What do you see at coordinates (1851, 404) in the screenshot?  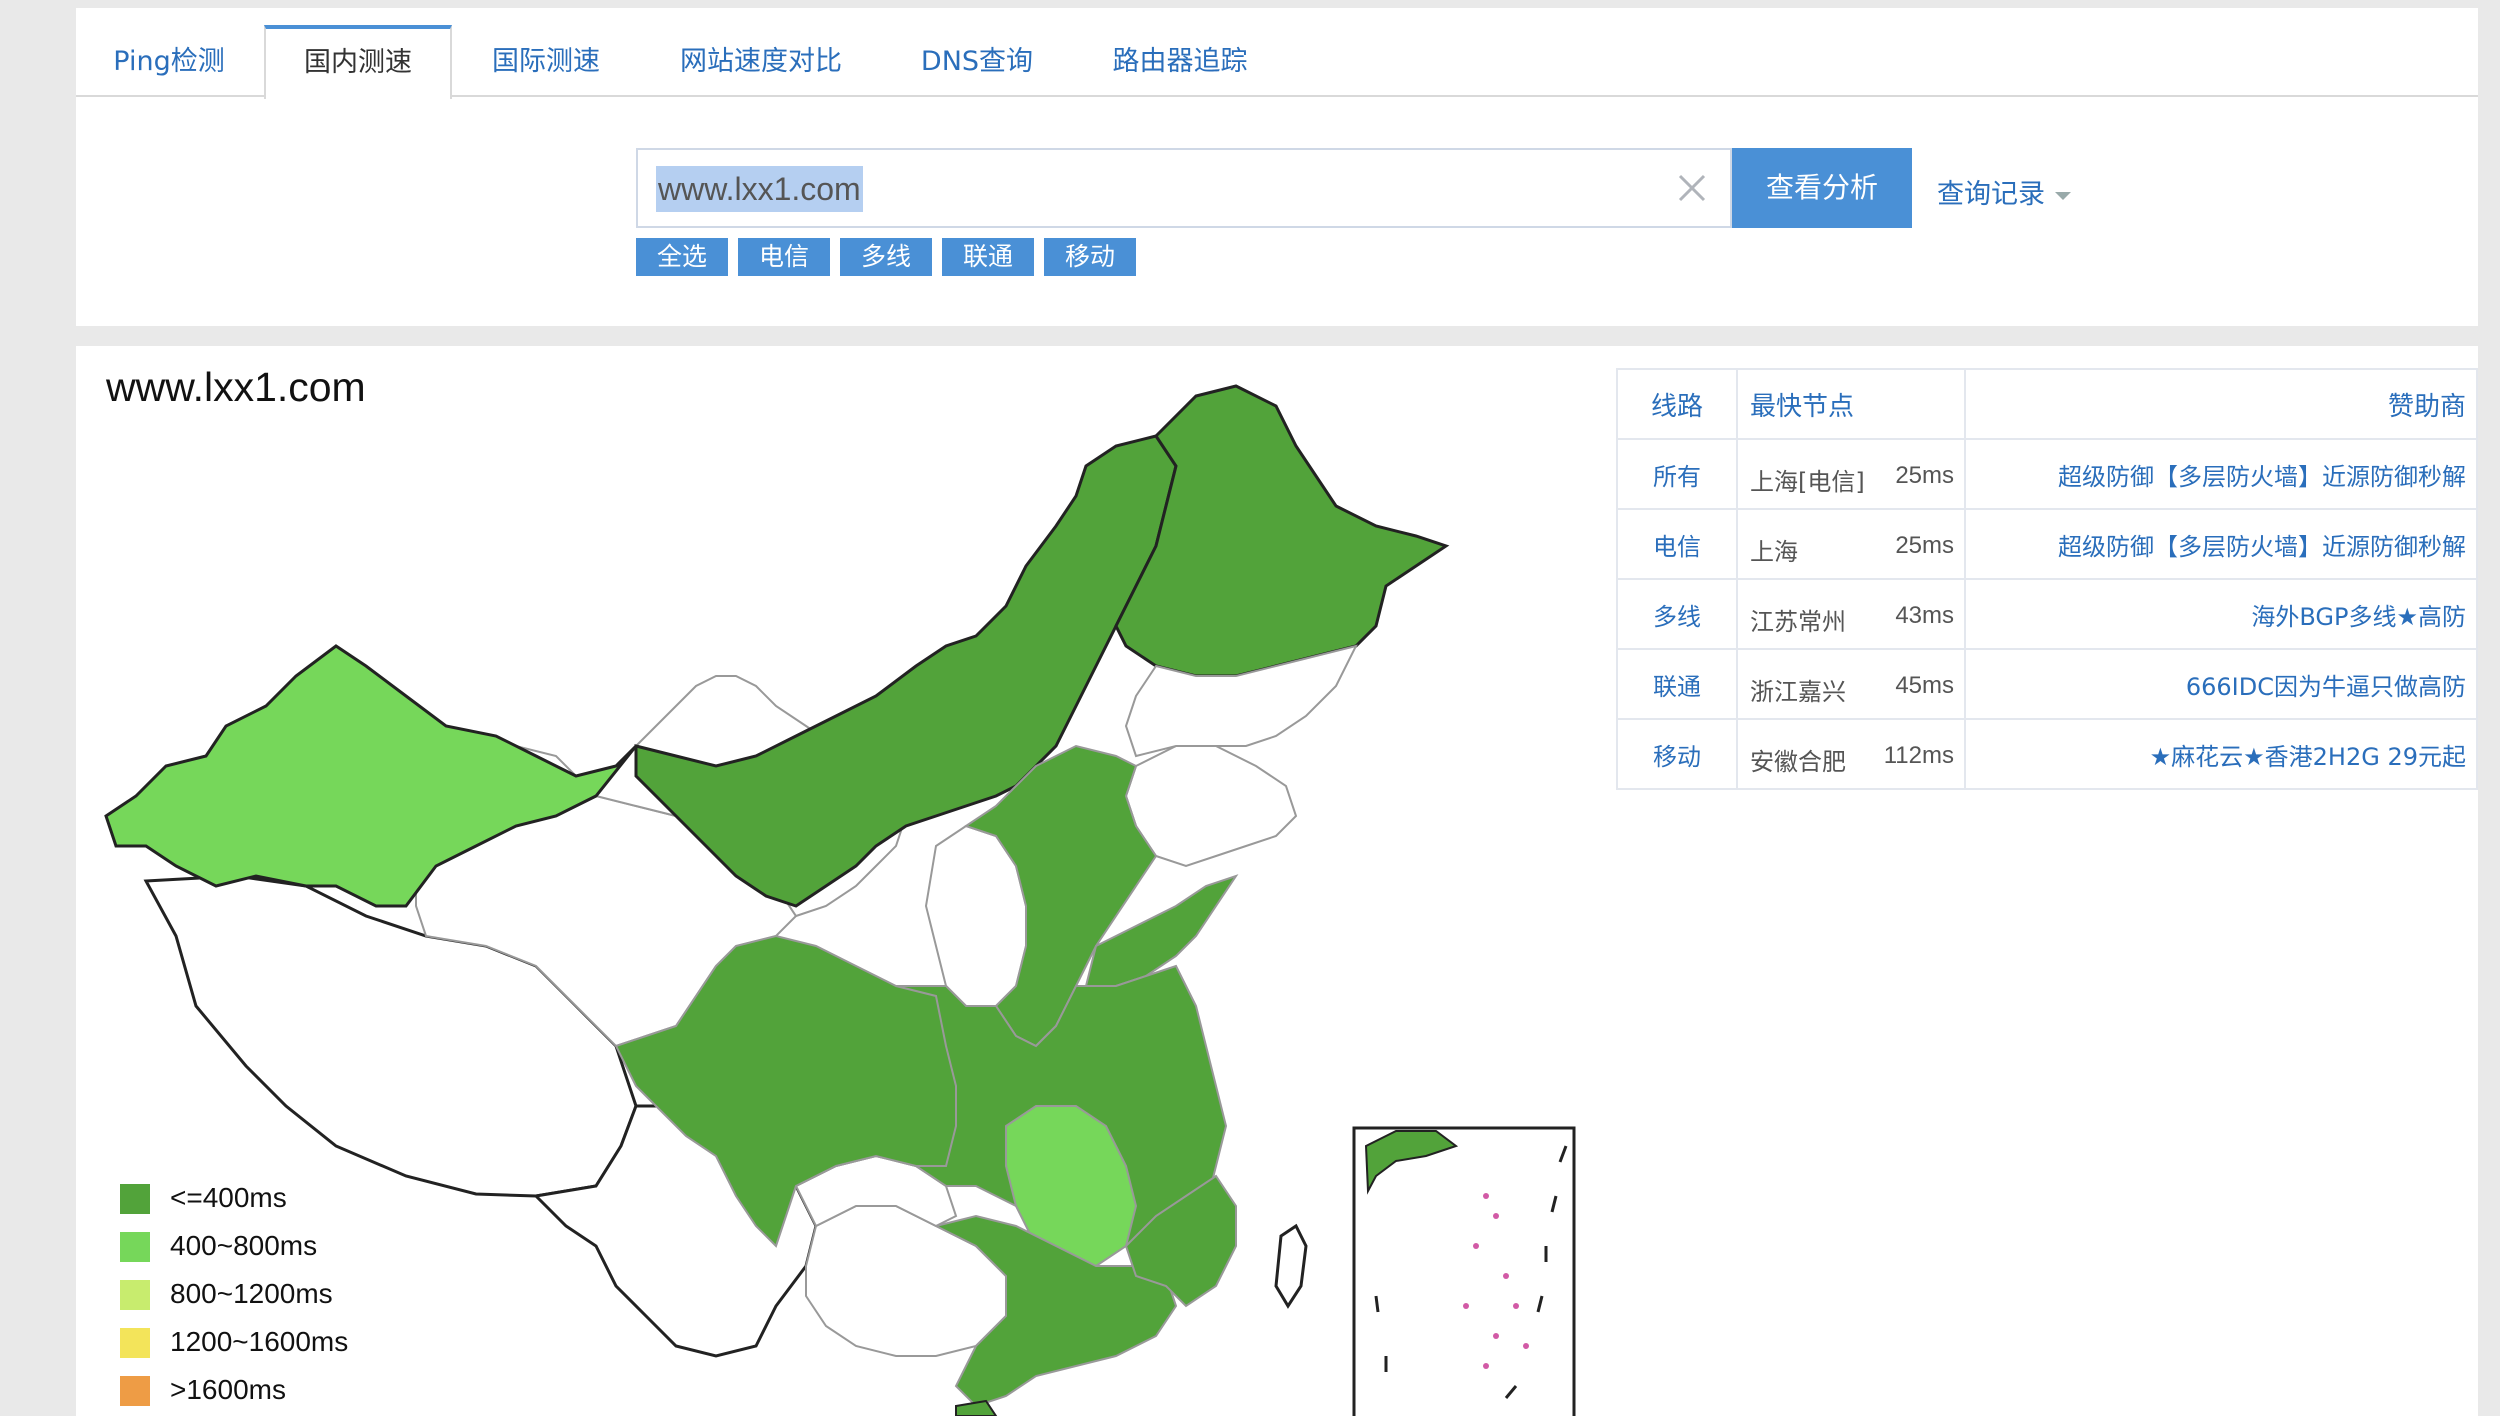 I see `col-header-node: 最快节点` at bounding box center [1851, 404].